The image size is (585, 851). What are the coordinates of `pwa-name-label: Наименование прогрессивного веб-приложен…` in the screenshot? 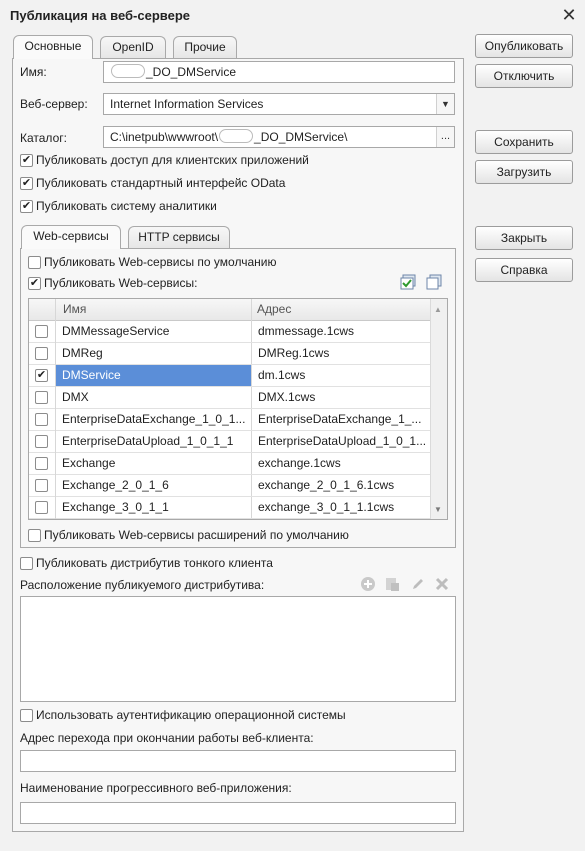 It's located at (156, 788).